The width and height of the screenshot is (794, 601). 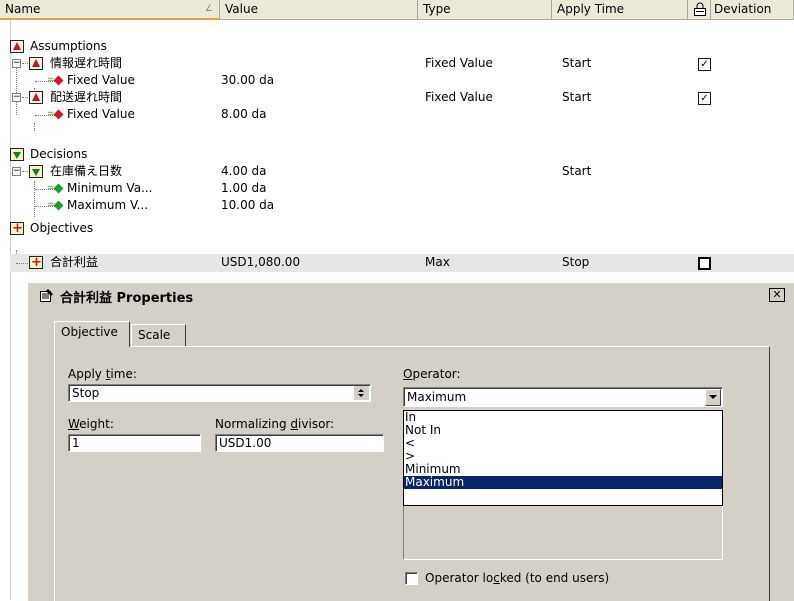 What do you see at coordinates (244, 114) in the screenshot?
I see `row-value: 8.00 da` at bounding box center [244, 114].